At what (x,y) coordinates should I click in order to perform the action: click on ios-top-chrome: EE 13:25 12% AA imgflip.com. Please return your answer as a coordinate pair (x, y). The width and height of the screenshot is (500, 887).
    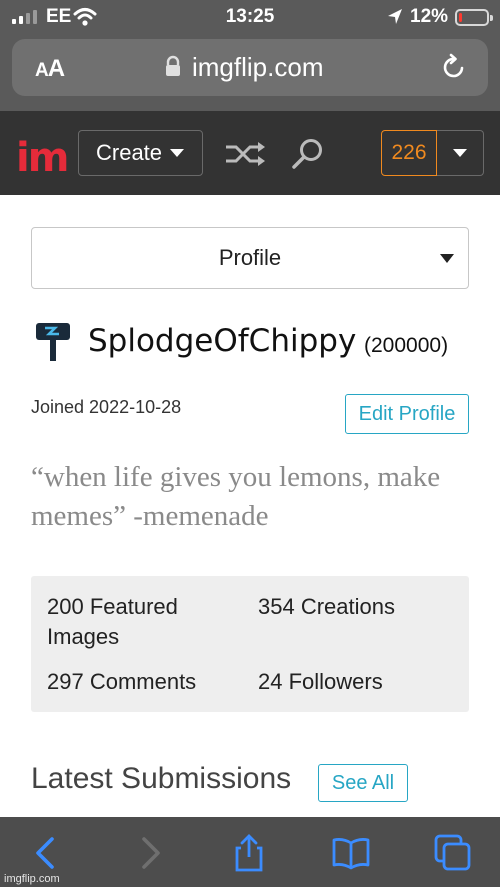
    Looking at the image, I should click on (250, 55).